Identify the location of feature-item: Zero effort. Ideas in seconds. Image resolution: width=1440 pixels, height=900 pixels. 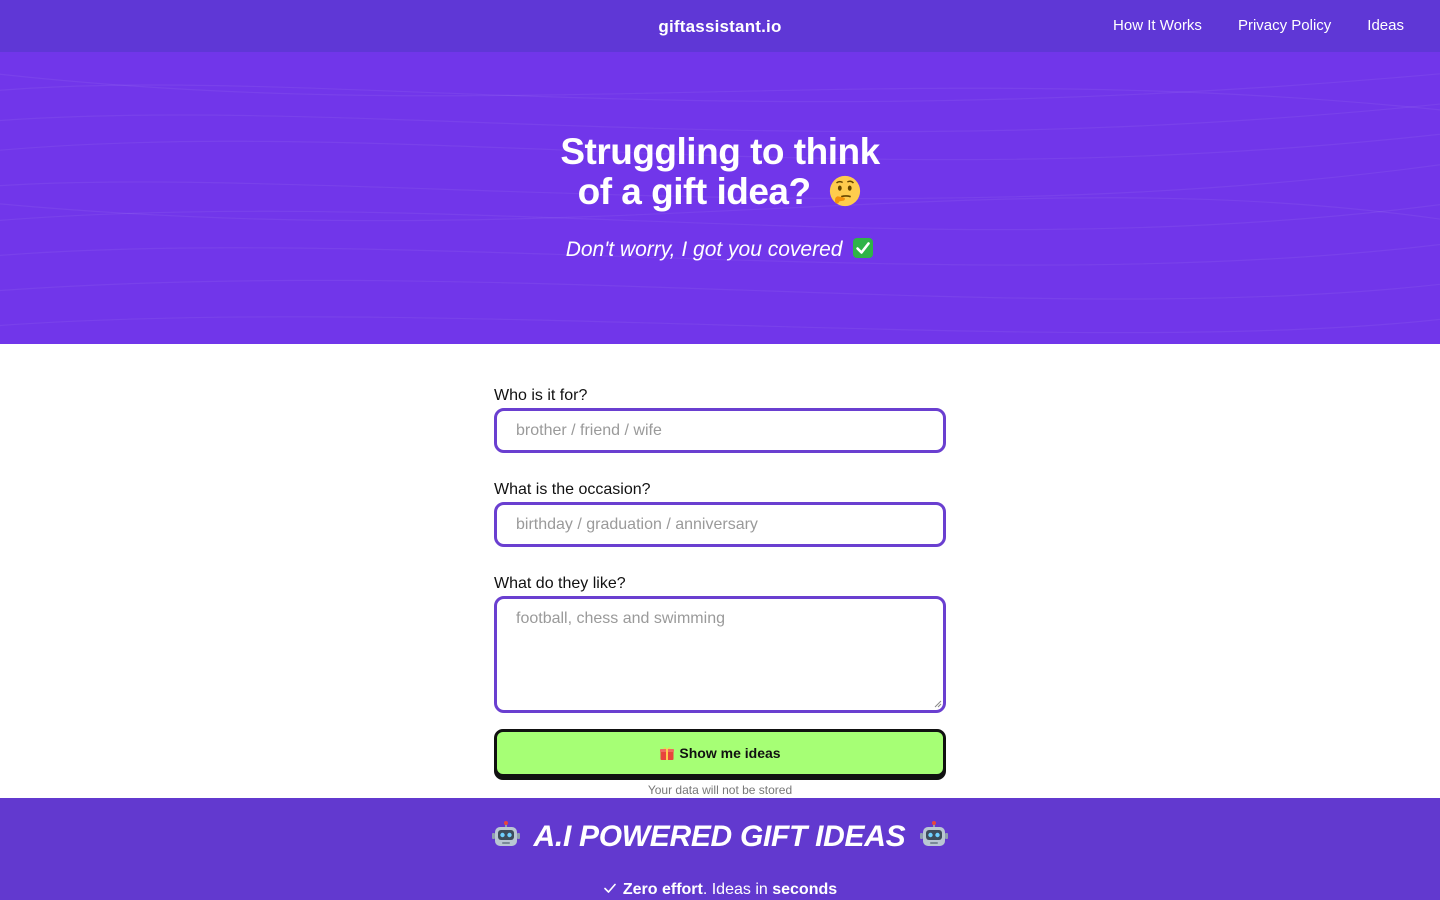
(720, 890).